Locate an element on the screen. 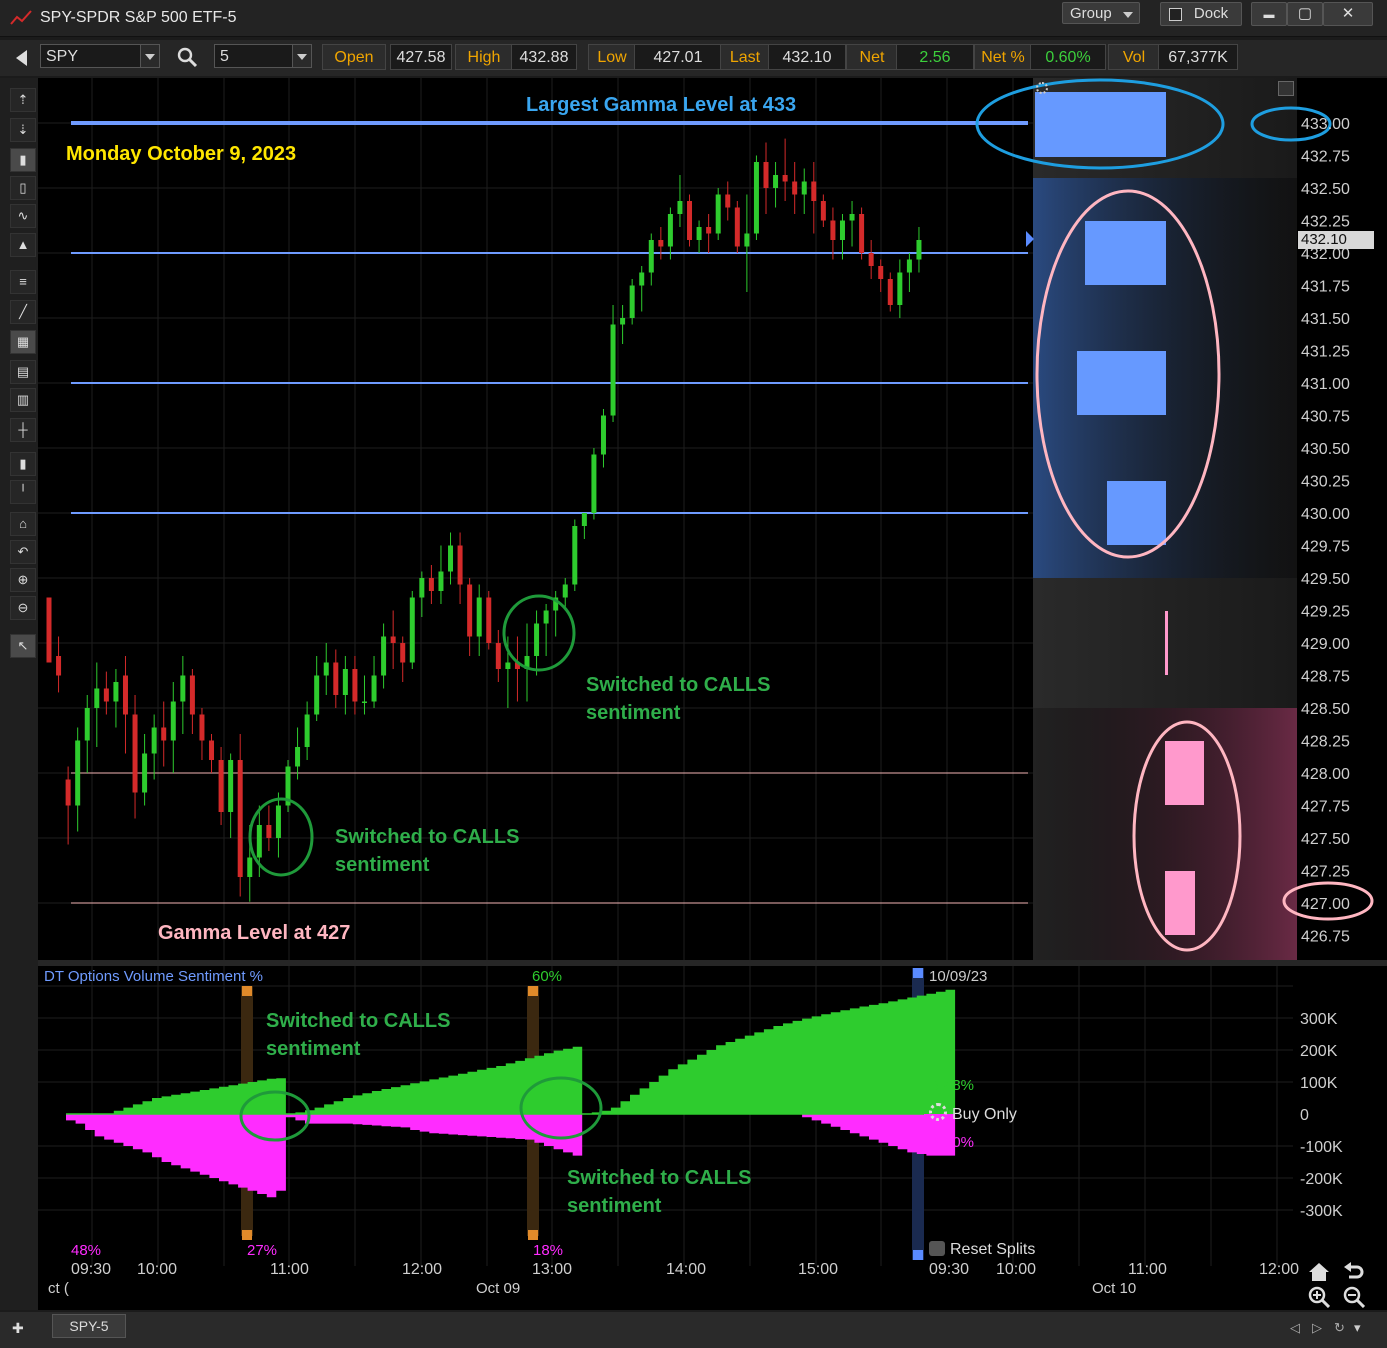  price-tick-label: 428.00 is located at coordinates (1325, 774).